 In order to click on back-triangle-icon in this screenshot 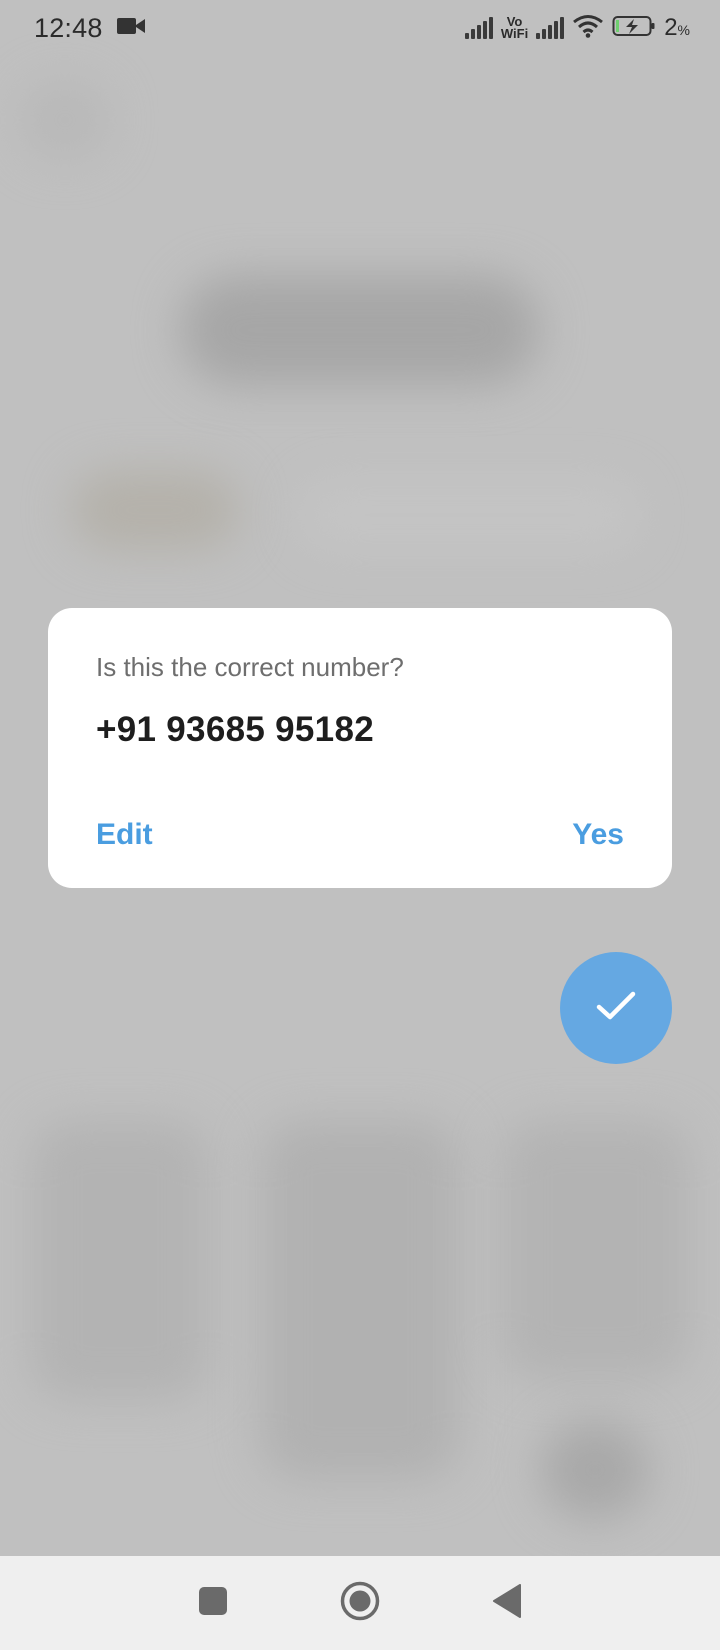, I will do `click(507, 1603)`.